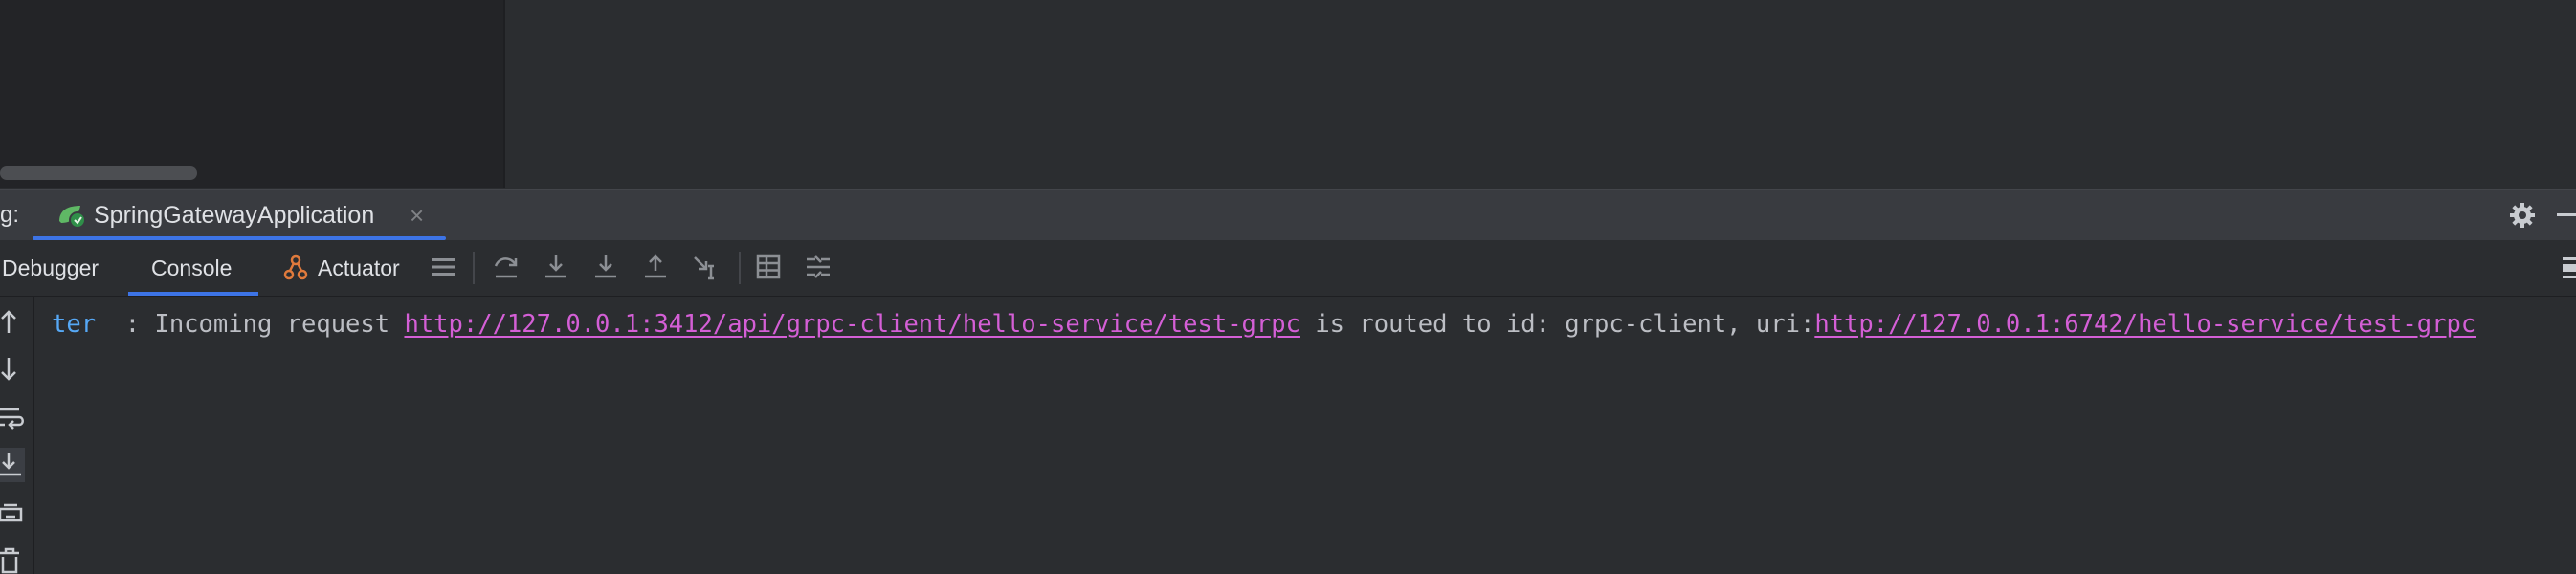  What do you see at coordinates (2522, 215) in the screenshot?
I see `gear-icon` at bounding box center [2522, 215].